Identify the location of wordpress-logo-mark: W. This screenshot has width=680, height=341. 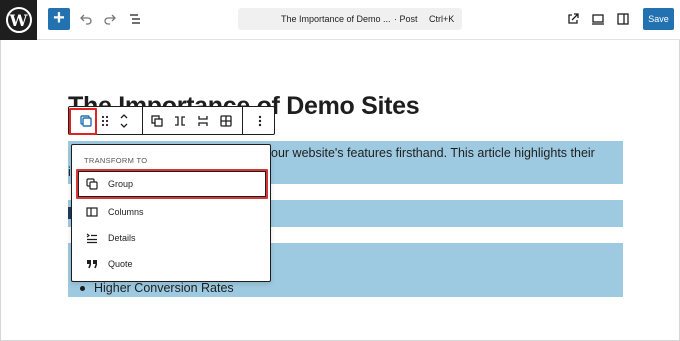
(18, 20).